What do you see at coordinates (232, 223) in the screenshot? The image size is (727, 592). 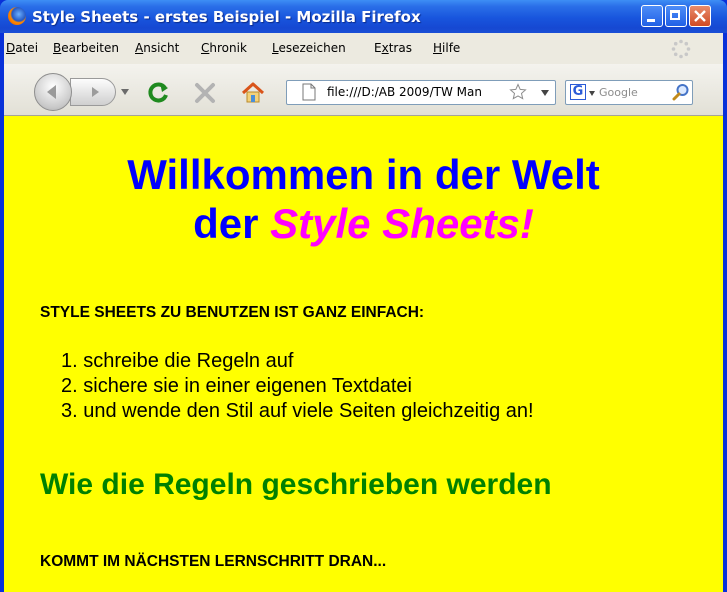 I see `main-heading-prefix: der` at bounding box center [232, 223].